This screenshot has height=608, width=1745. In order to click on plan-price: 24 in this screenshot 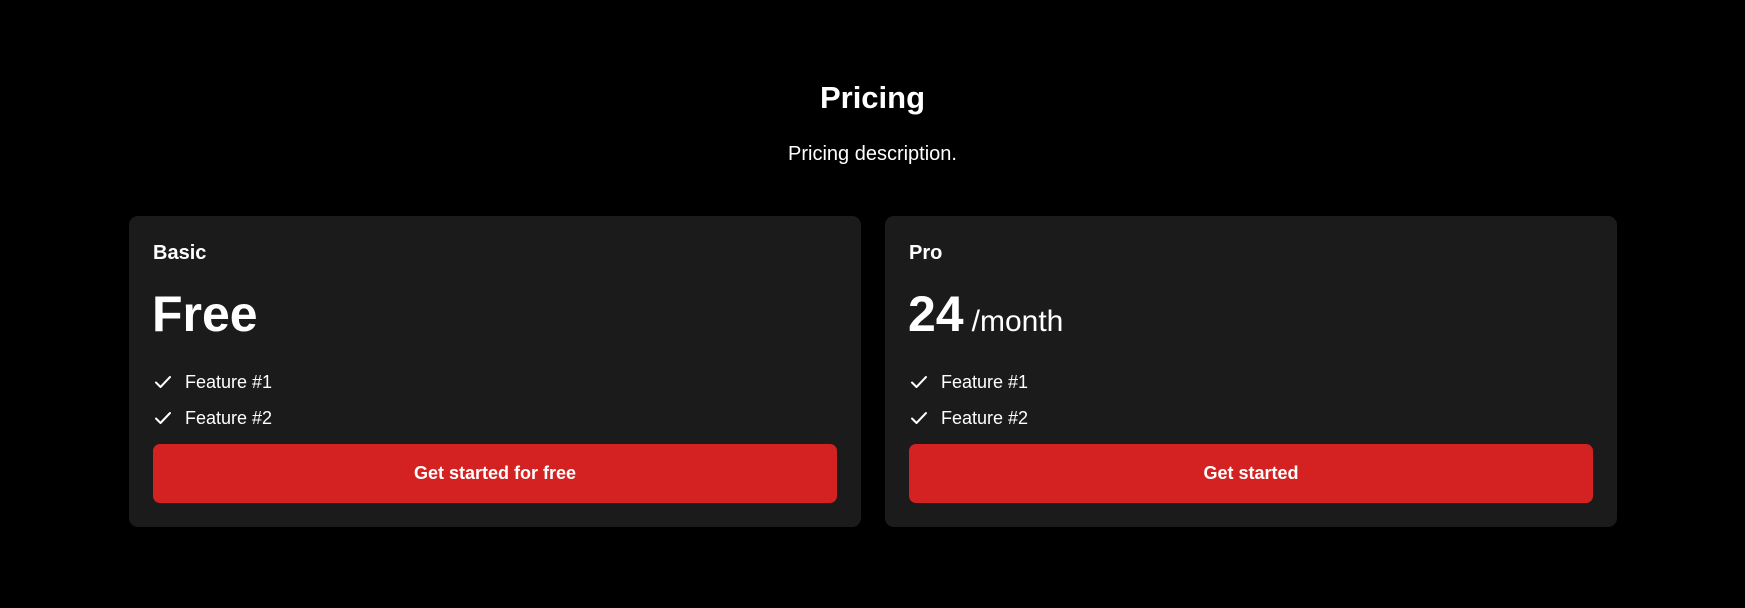, I will do `click(936, 314)`.